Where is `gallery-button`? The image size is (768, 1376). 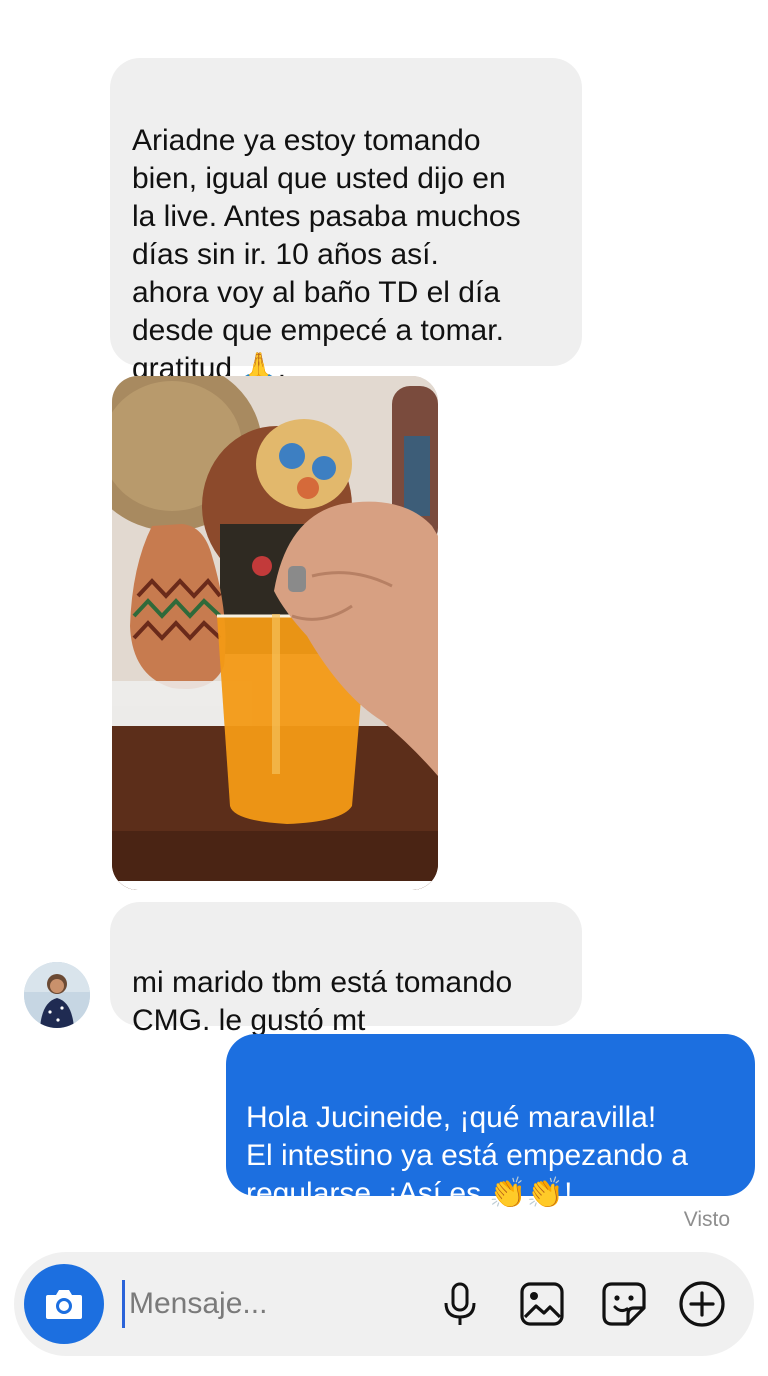
gallery-button is located at coordinates (542, 1304).